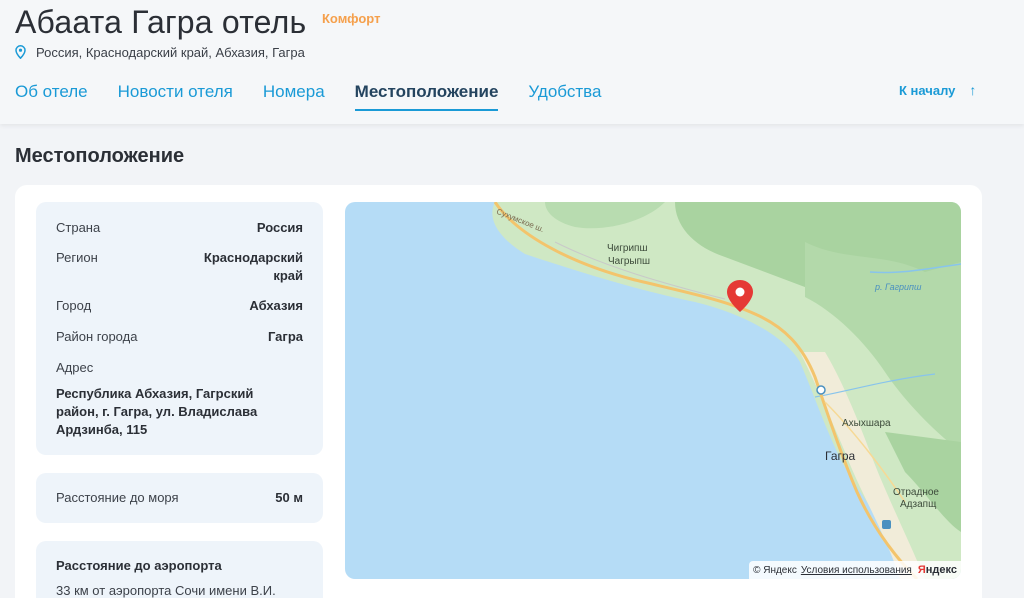 Image resolution: width=1024 pixels, height=598 pixels. What do you see at coordinates (941, 570) in the screenshot?
I see `yandex-logo-rest: ндекс` at bounding box center [941, 570].